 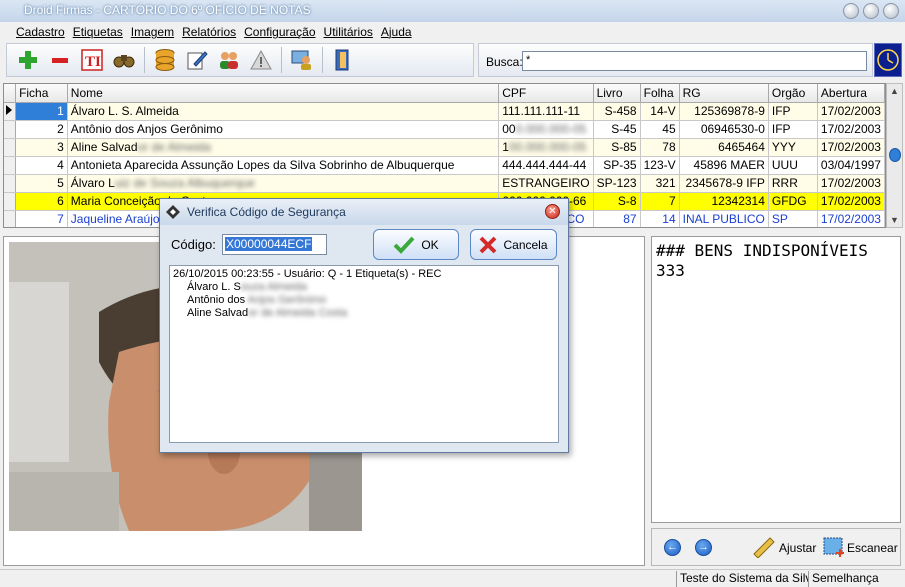 I want to click on cell-nome: Álvaro L. S. Almeida, so click(x=283, y=111).